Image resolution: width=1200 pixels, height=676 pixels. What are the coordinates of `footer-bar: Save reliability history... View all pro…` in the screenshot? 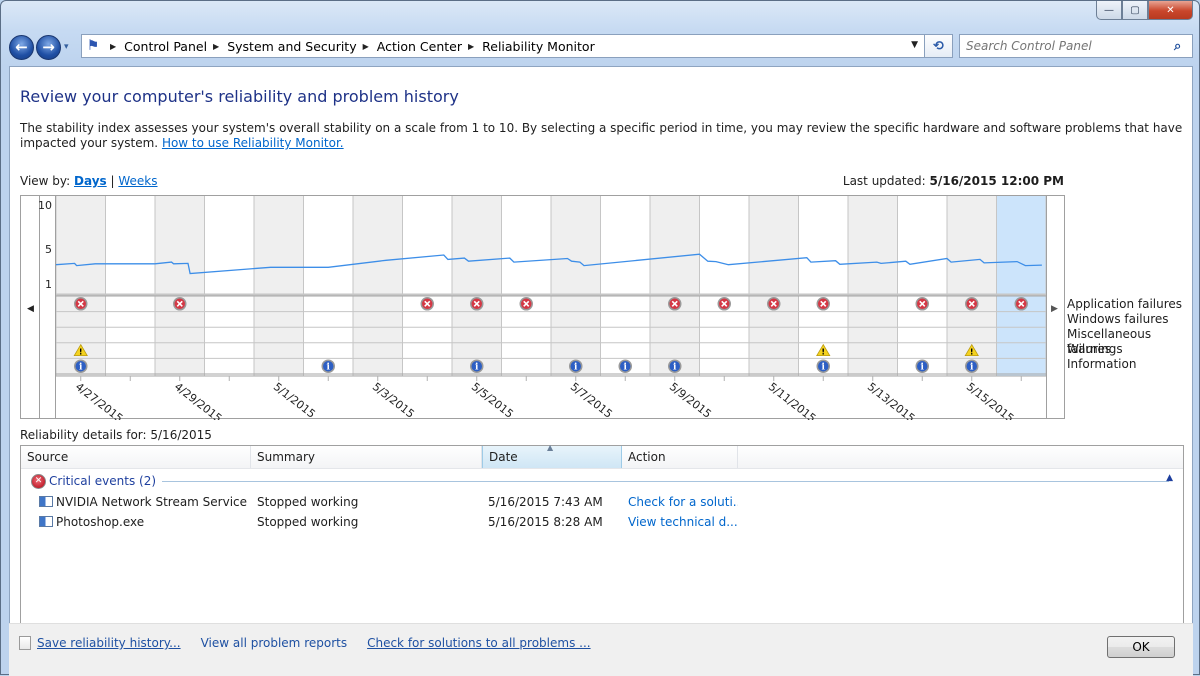 It's located at (601, 649).